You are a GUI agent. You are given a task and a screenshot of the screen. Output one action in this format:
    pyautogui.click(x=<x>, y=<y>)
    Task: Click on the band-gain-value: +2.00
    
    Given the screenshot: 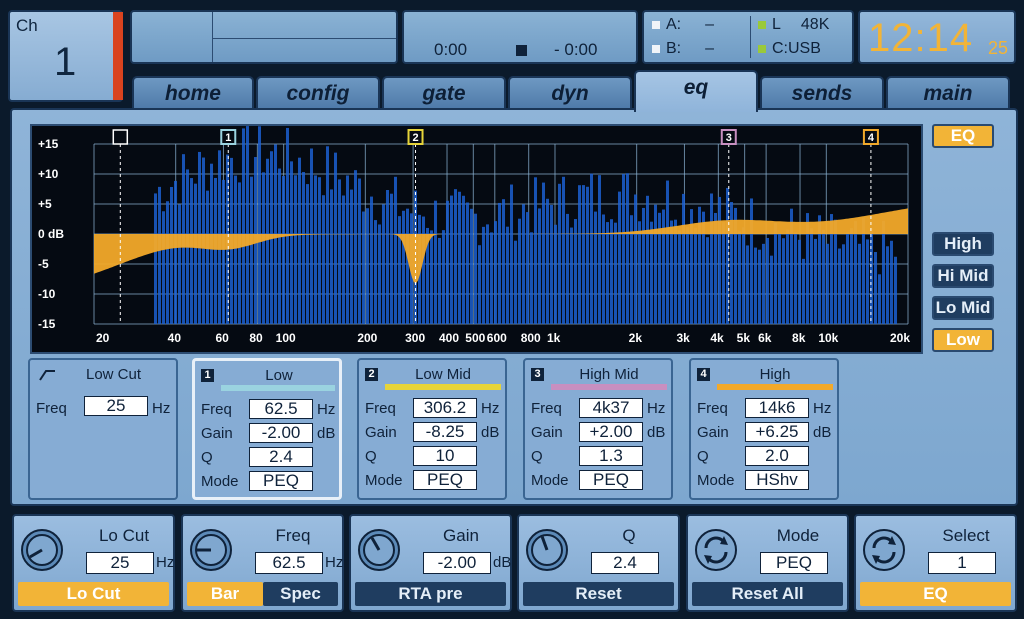 What is the action you would take?
    pyautogui.click(x=611, y=432)
    